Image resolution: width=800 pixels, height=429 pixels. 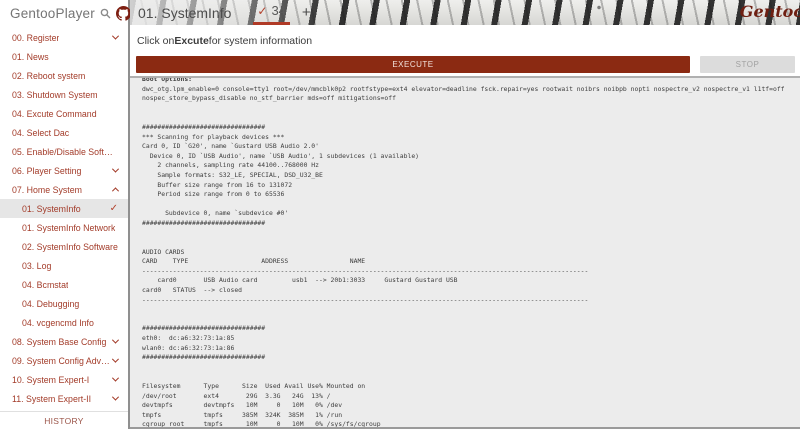 What do you see at coordinates (41, 132) in the screenshot?
I see `sidebar-item-label: 04. Select Dac` at bounding box center [41, 132].